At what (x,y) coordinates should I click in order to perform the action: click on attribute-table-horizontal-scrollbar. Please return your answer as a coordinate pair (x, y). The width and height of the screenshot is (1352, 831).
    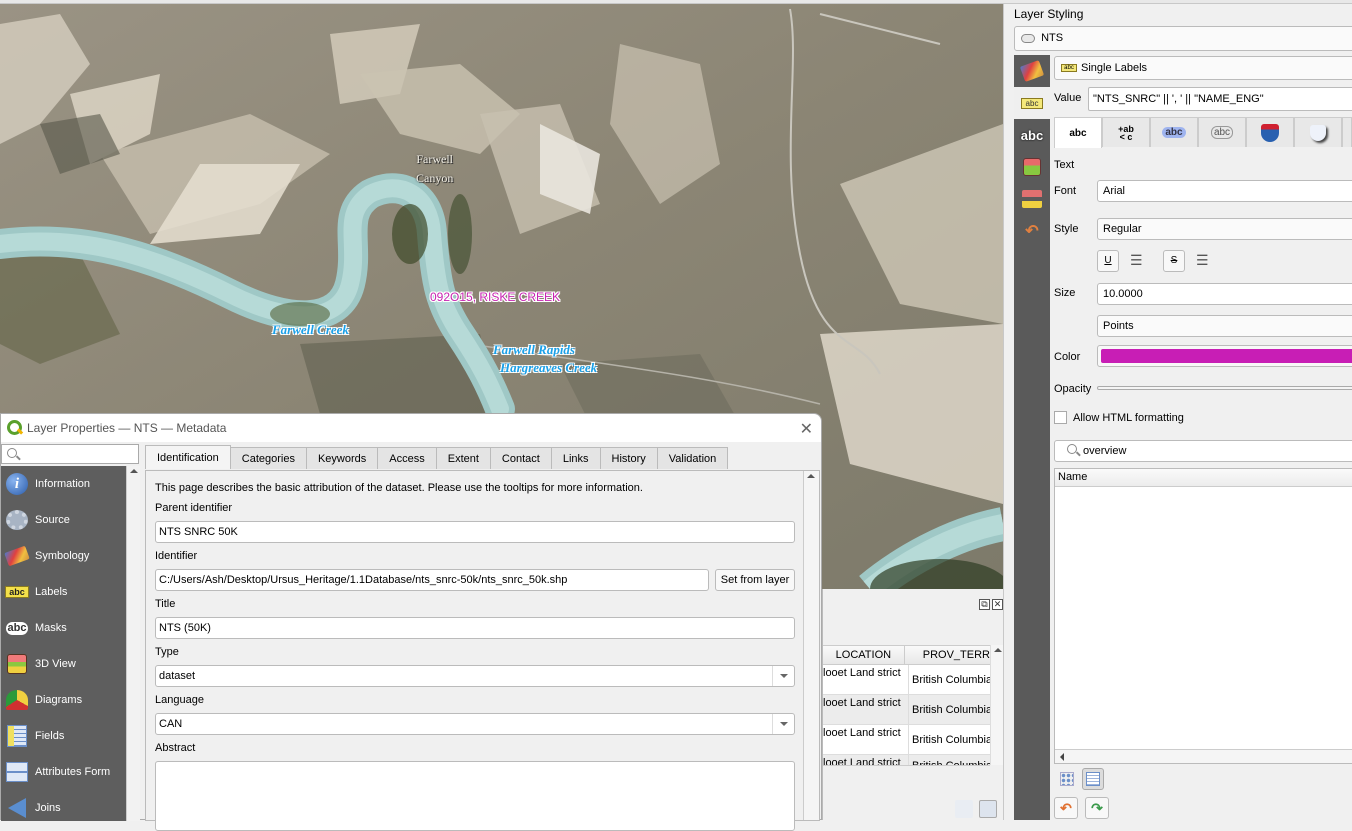
    Looking at the image, I should click on (906, 772).